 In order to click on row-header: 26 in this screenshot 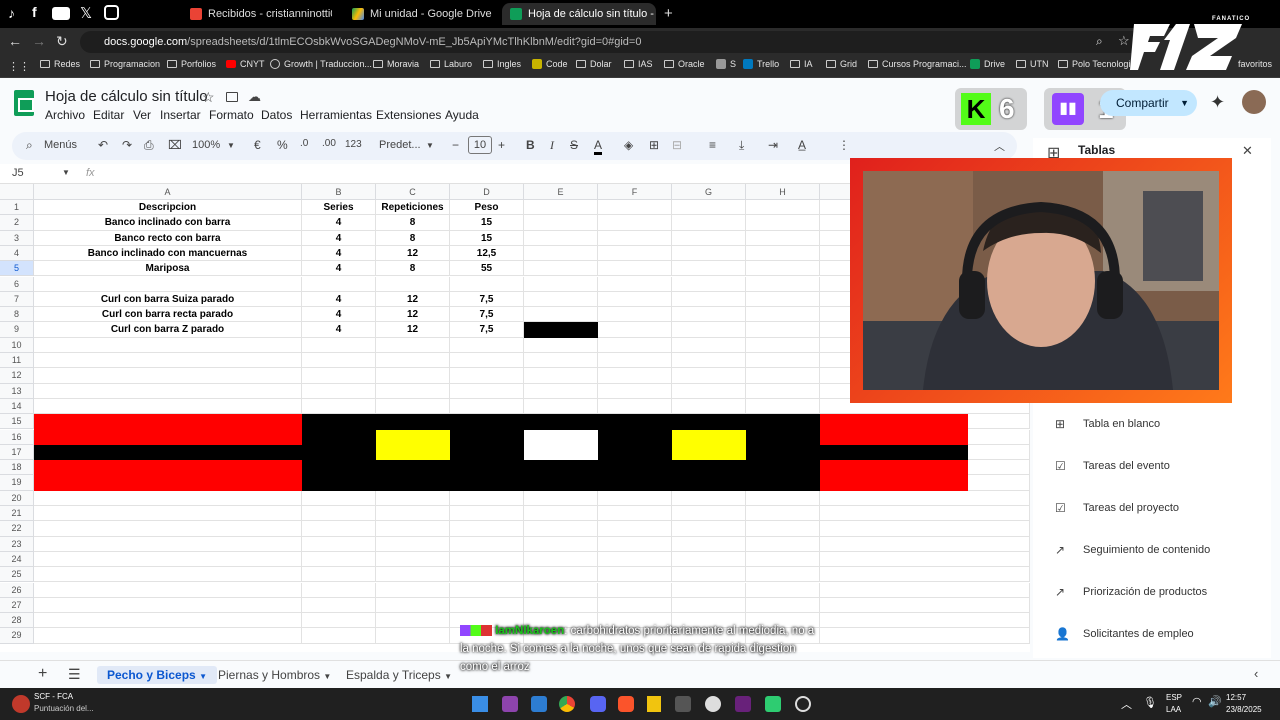, I will do `click(17, 590)`.